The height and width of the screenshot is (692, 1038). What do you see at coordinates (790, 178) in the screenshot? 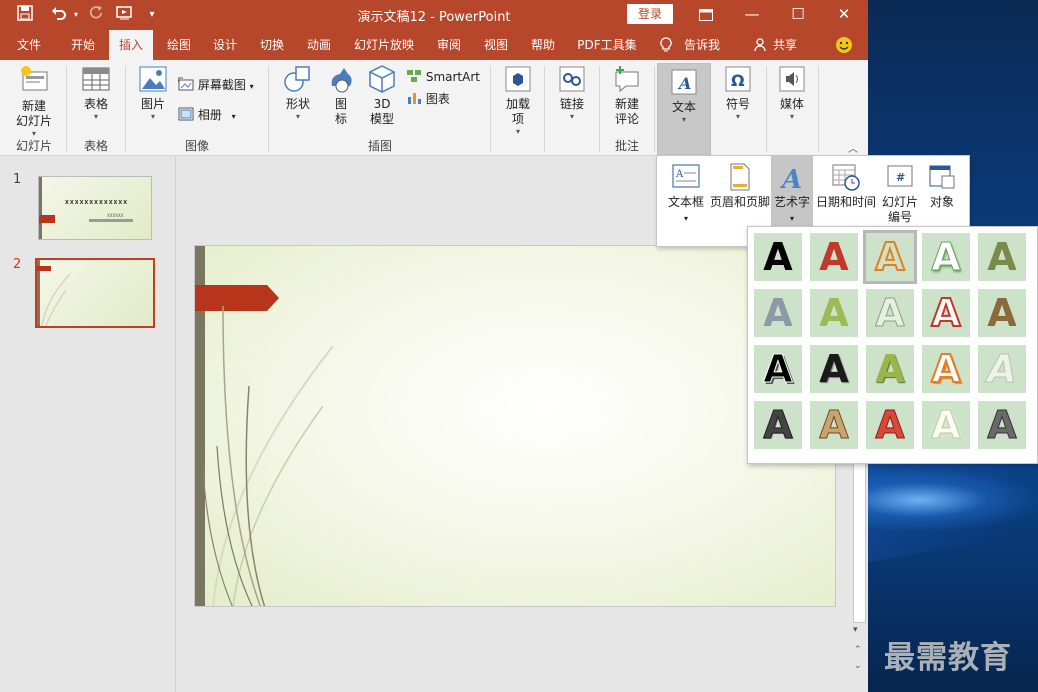
I see `wordart-icon: A` at bounding box center [790, 178].